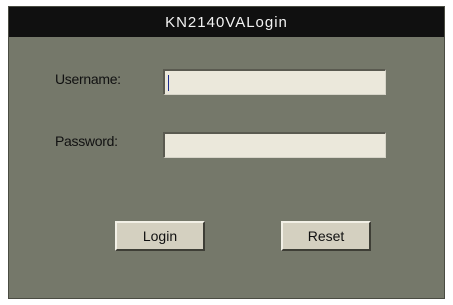 The width and height of the screenshot is (453, 305). Describe the element at coordinates (274, 82) in the screenshot. I see `username-field` at that location.